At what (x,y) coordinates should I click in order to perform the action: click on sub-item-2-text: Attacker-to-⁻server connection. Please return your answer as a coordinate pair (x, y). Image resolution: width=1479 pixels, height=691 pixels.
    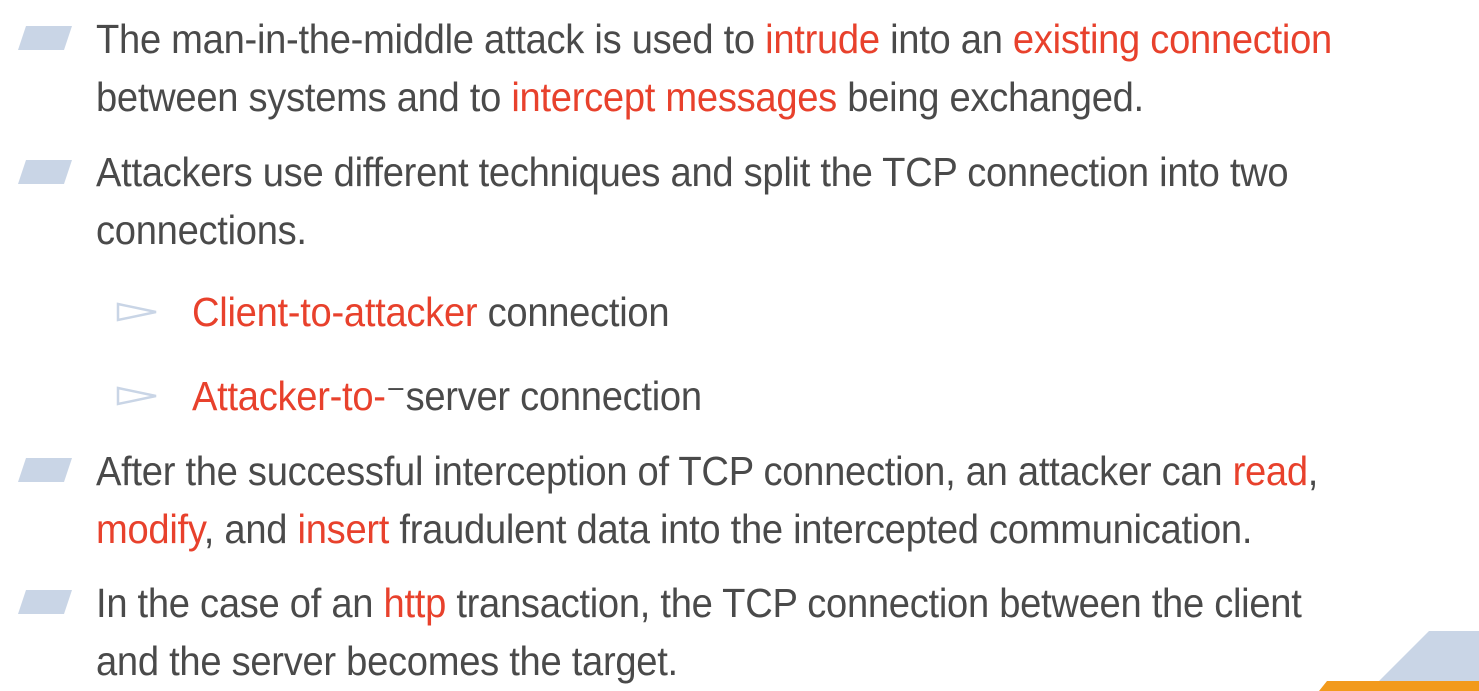
    Looking at the image, I should click on (447, 396).